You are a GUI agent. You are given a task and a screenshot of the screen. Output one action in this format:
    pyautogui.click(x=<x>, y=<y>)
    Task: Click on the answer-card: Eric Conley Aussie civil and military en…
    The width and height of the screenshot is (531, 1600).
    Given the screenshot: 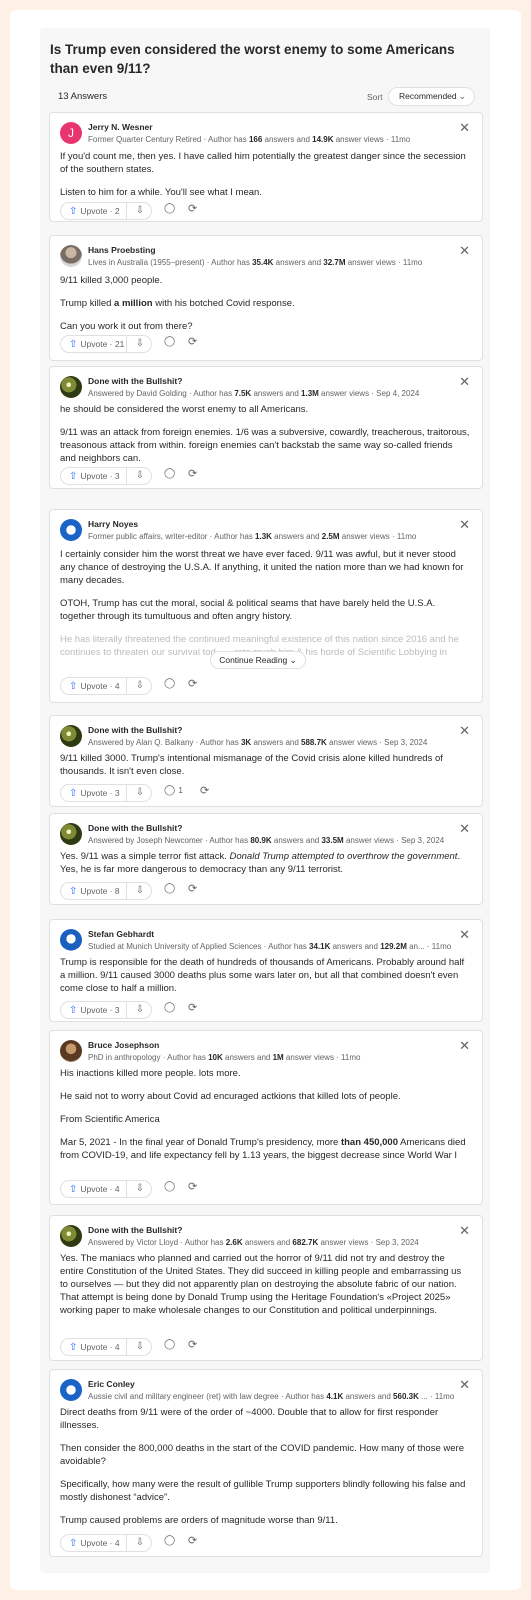 What is the action you would take?
    pyautogui.click(x=266, y=1463)
    